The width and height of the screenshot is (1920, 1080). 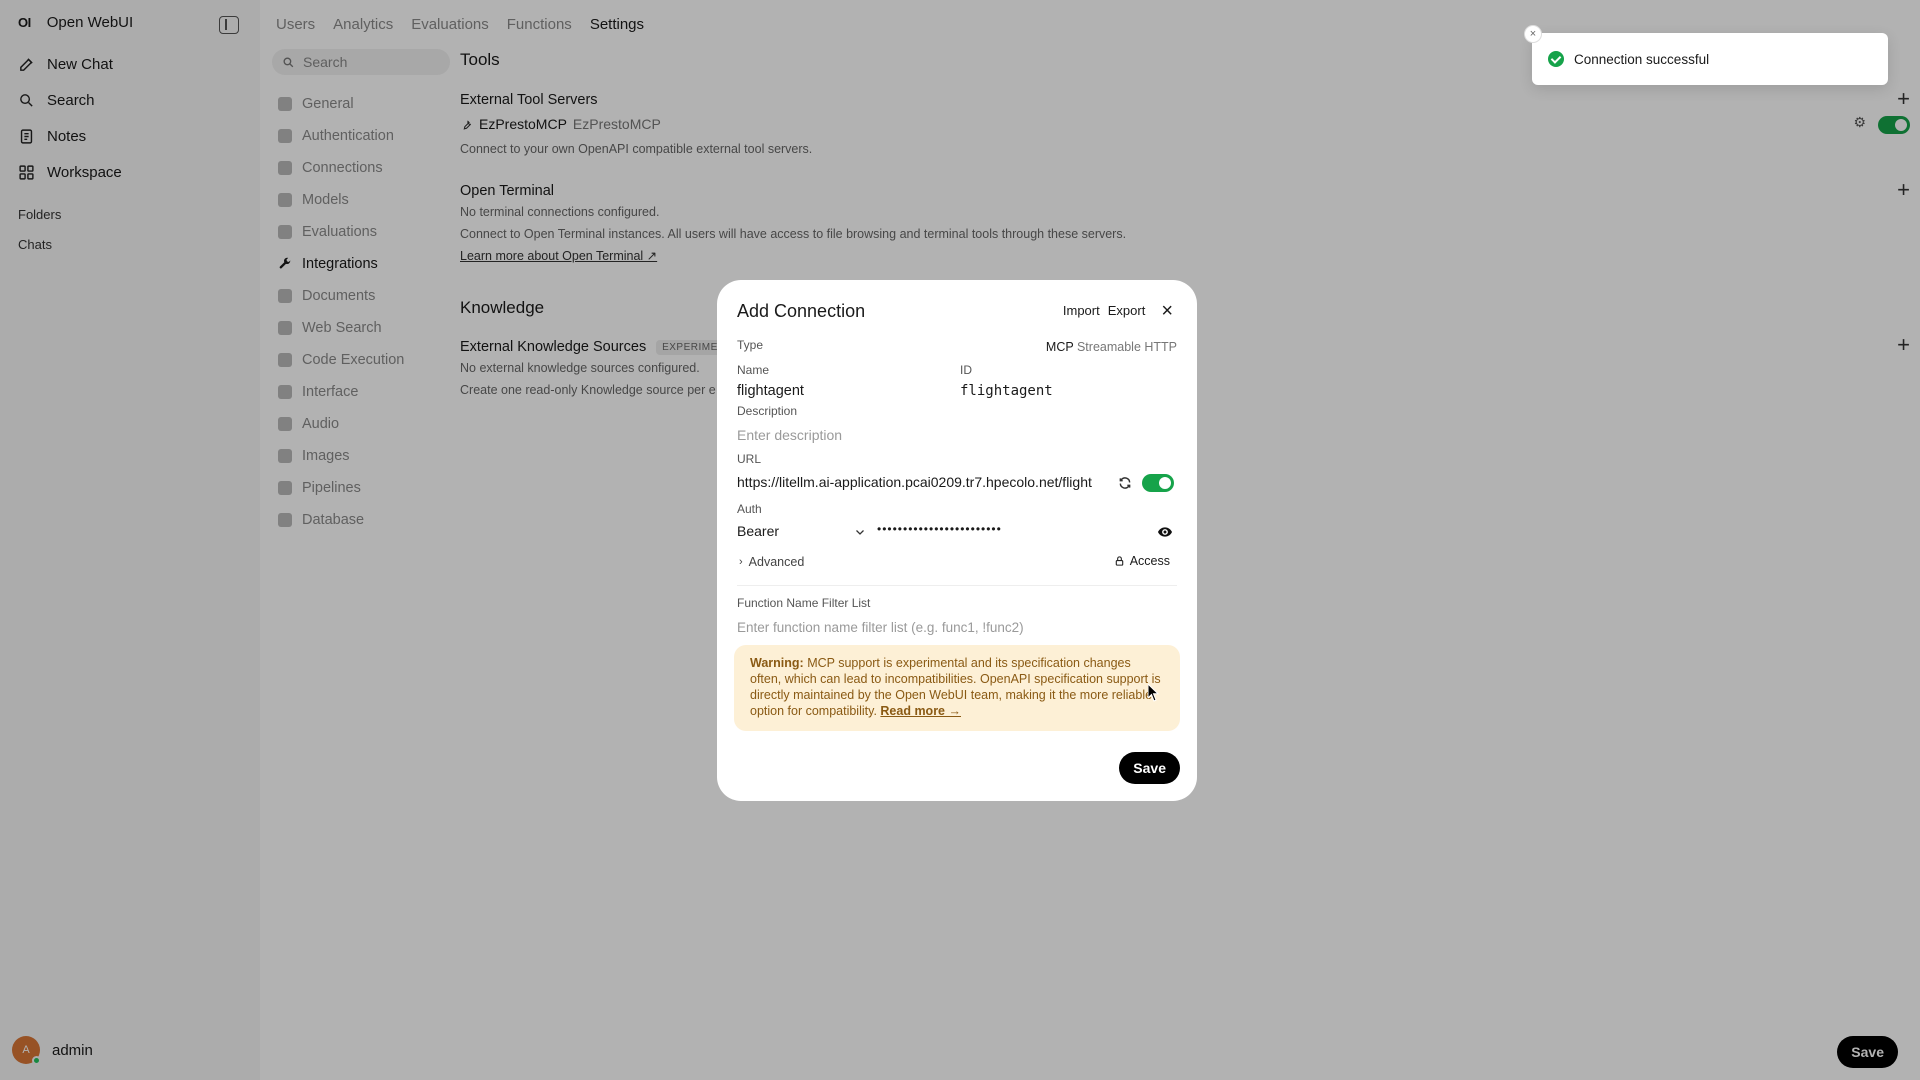 I want to click on chevron-right-icon: ›, so click(x=741, y=562).